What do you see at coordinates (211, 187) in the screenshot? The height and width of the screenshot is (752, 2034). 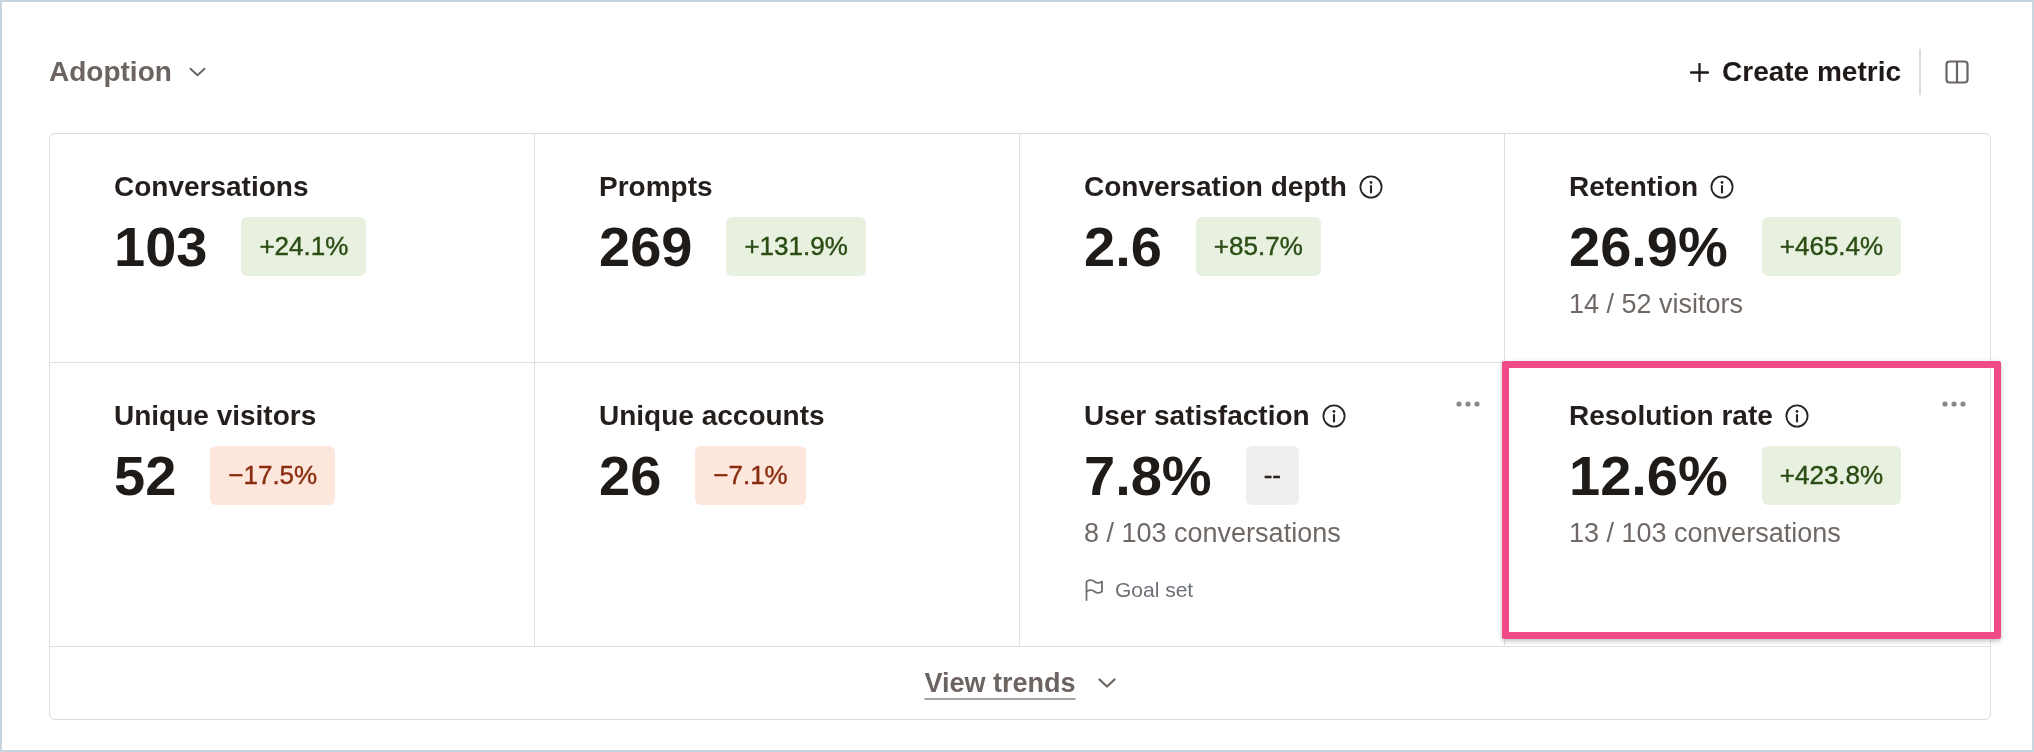 I see `metric-title: Conversations` at bounding box center [211, 187].